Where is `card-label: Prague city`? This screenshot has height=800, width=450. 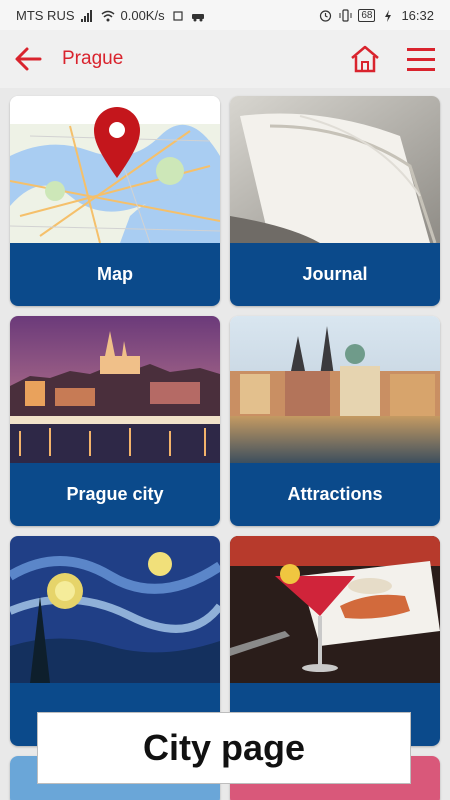 card-label: Prague city is located at coordinates (115, 494).